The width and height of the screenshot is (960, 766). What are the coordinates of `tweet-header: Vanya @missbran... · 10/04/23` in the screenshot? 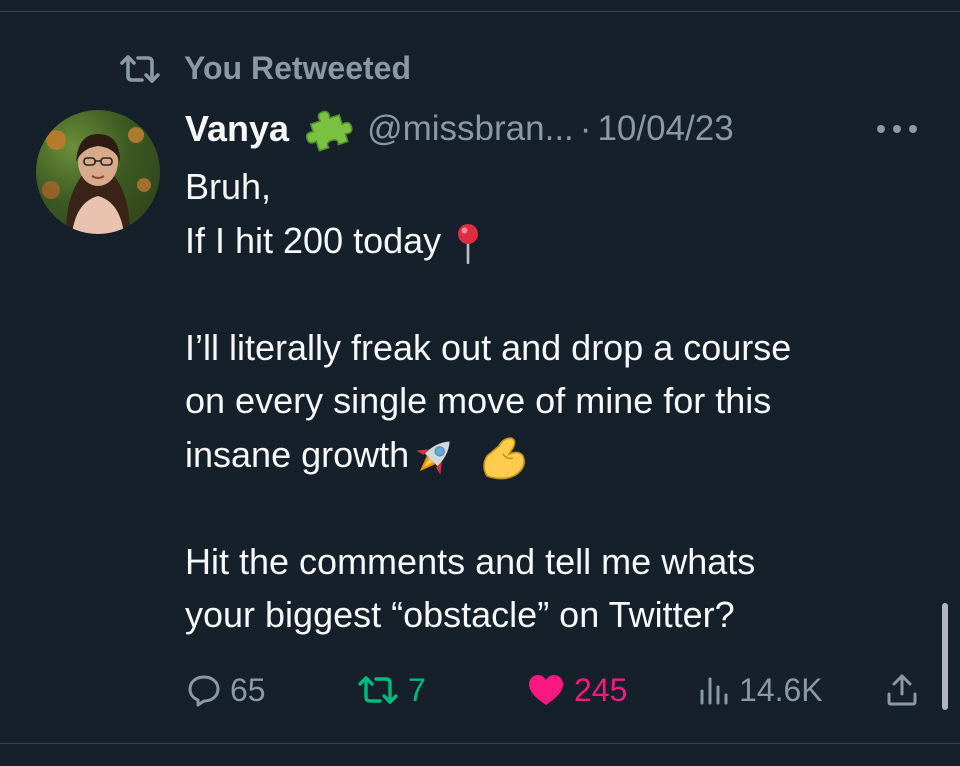 It's located at (459, 129).